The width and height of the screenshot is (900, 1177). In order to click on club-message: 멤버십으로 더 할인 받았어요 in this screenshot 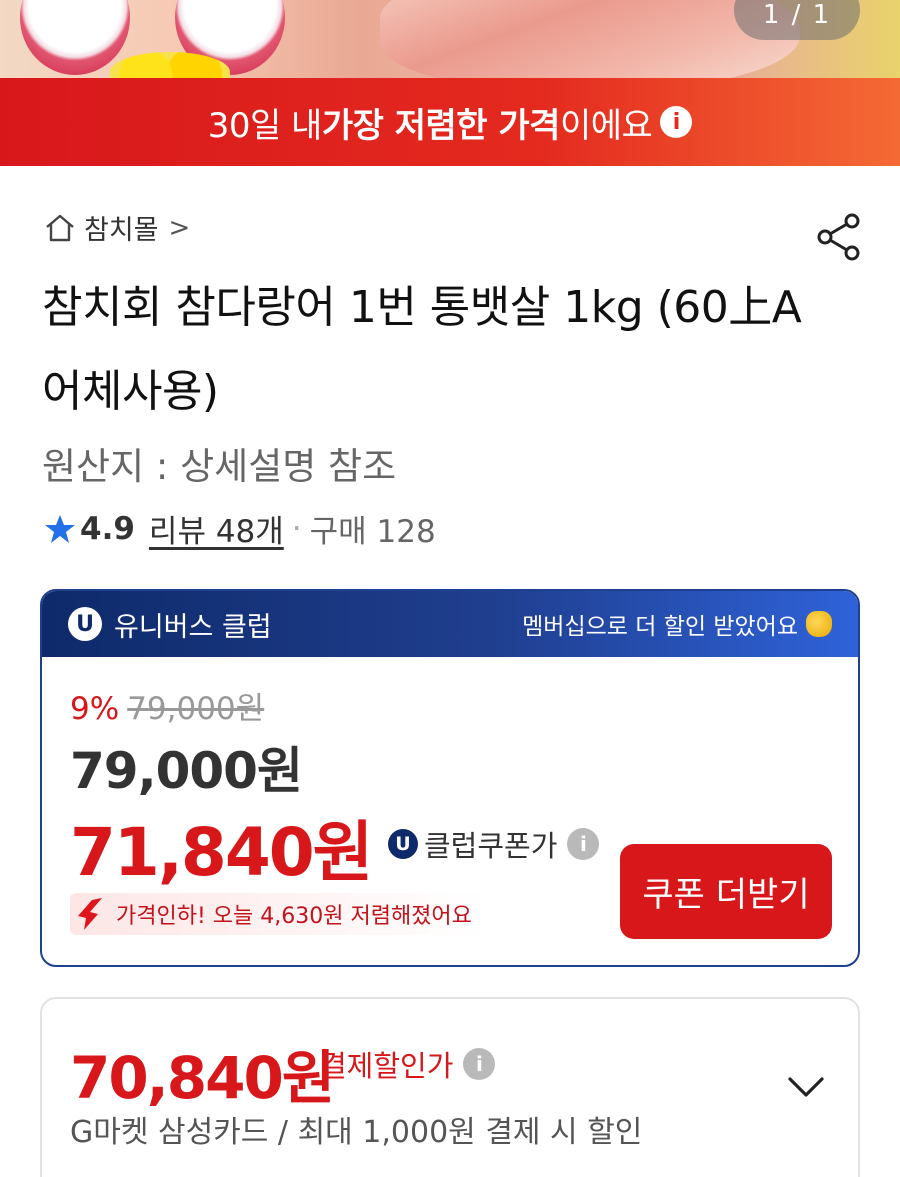, I will do `click(677, 624)`.